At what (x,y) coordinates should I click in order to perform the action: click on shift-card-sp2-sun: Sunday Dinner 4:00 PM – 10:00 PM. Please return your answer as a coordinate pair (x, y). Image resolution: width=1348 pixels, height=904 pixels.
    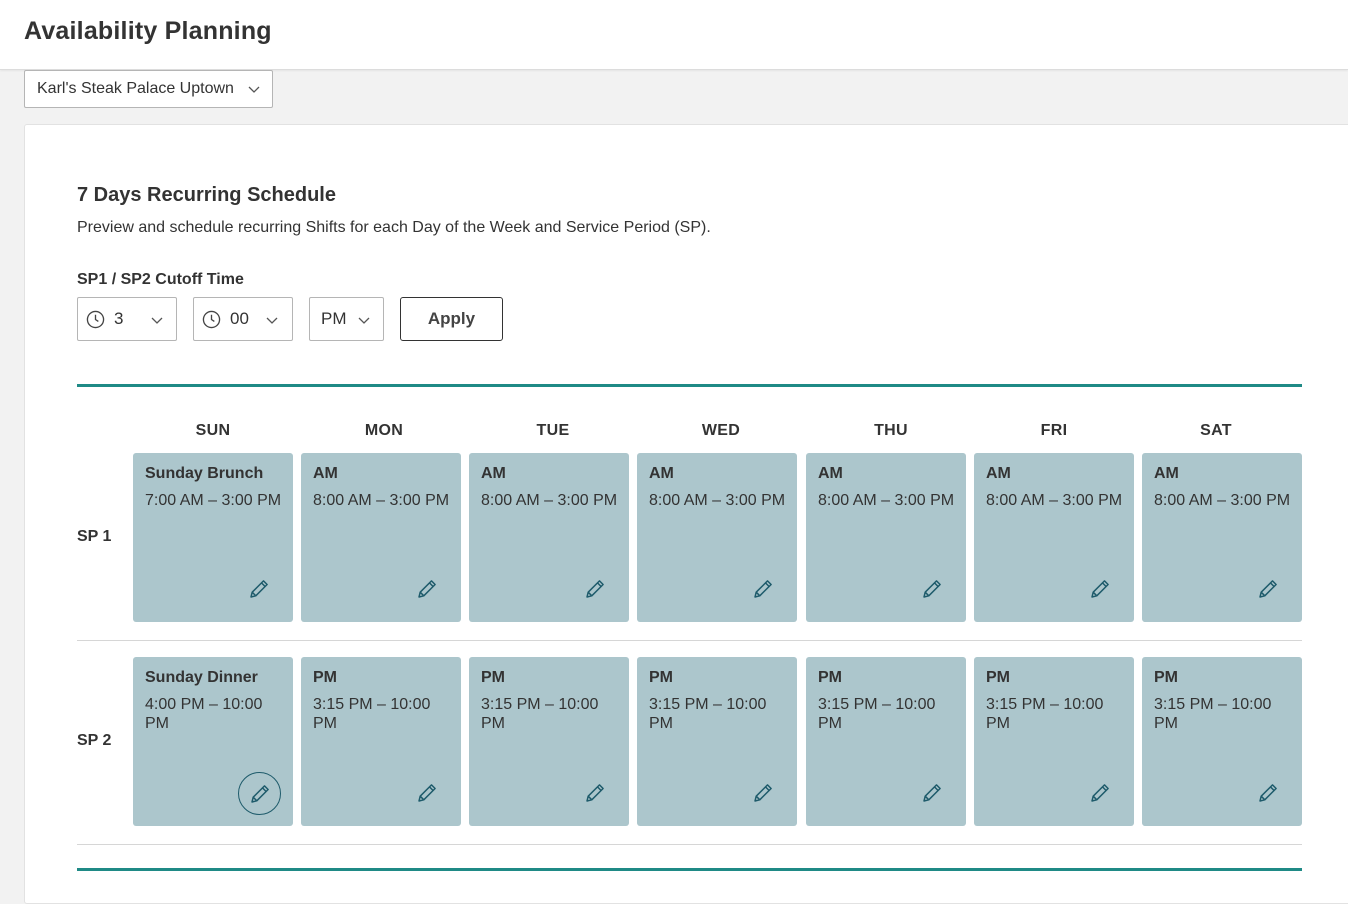
    Looking at the image, I should click on (213, 741).